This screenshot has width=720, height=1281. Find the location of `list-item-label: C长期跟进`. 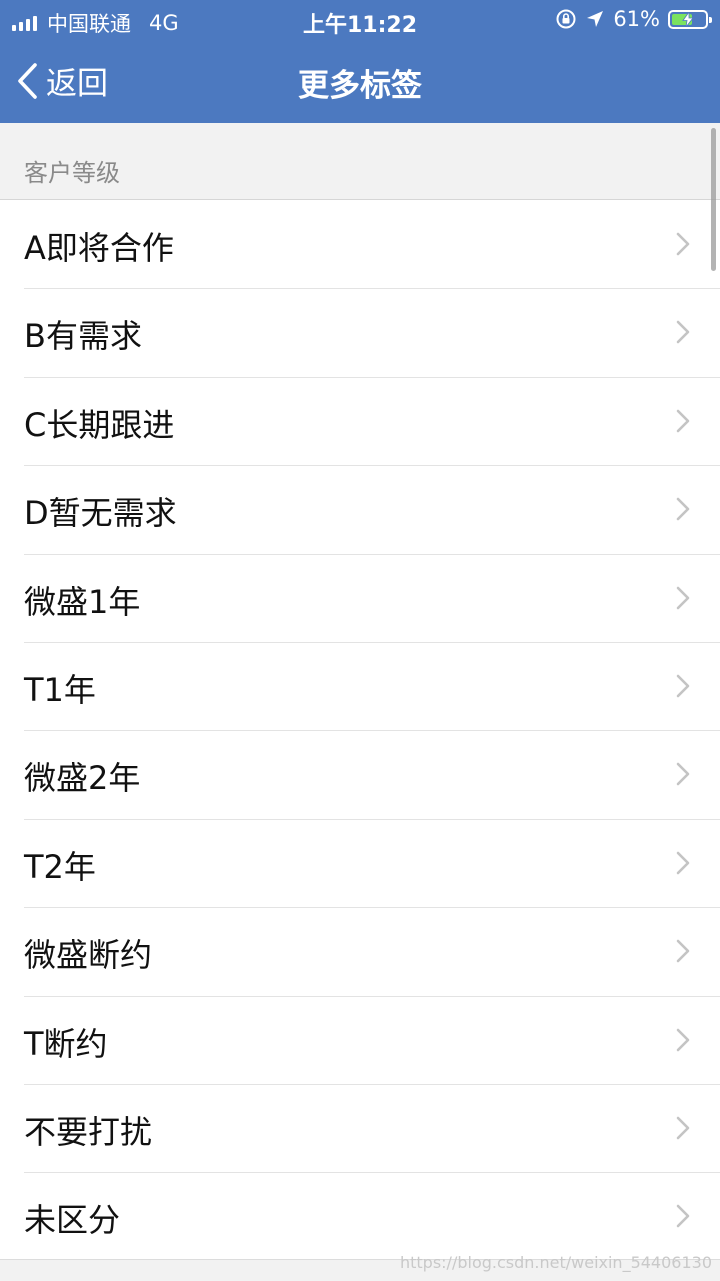

list-item-label: C长期跟进 is located at coordinates (99, 424).